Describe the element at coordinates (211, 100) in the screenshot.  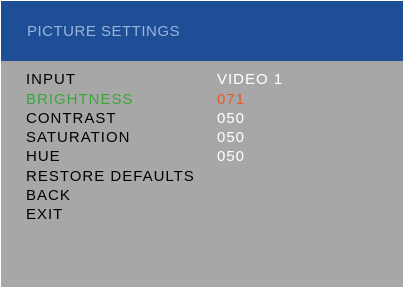
I see `menu-item-brightness: BRIGHTNESS 071` at that location.